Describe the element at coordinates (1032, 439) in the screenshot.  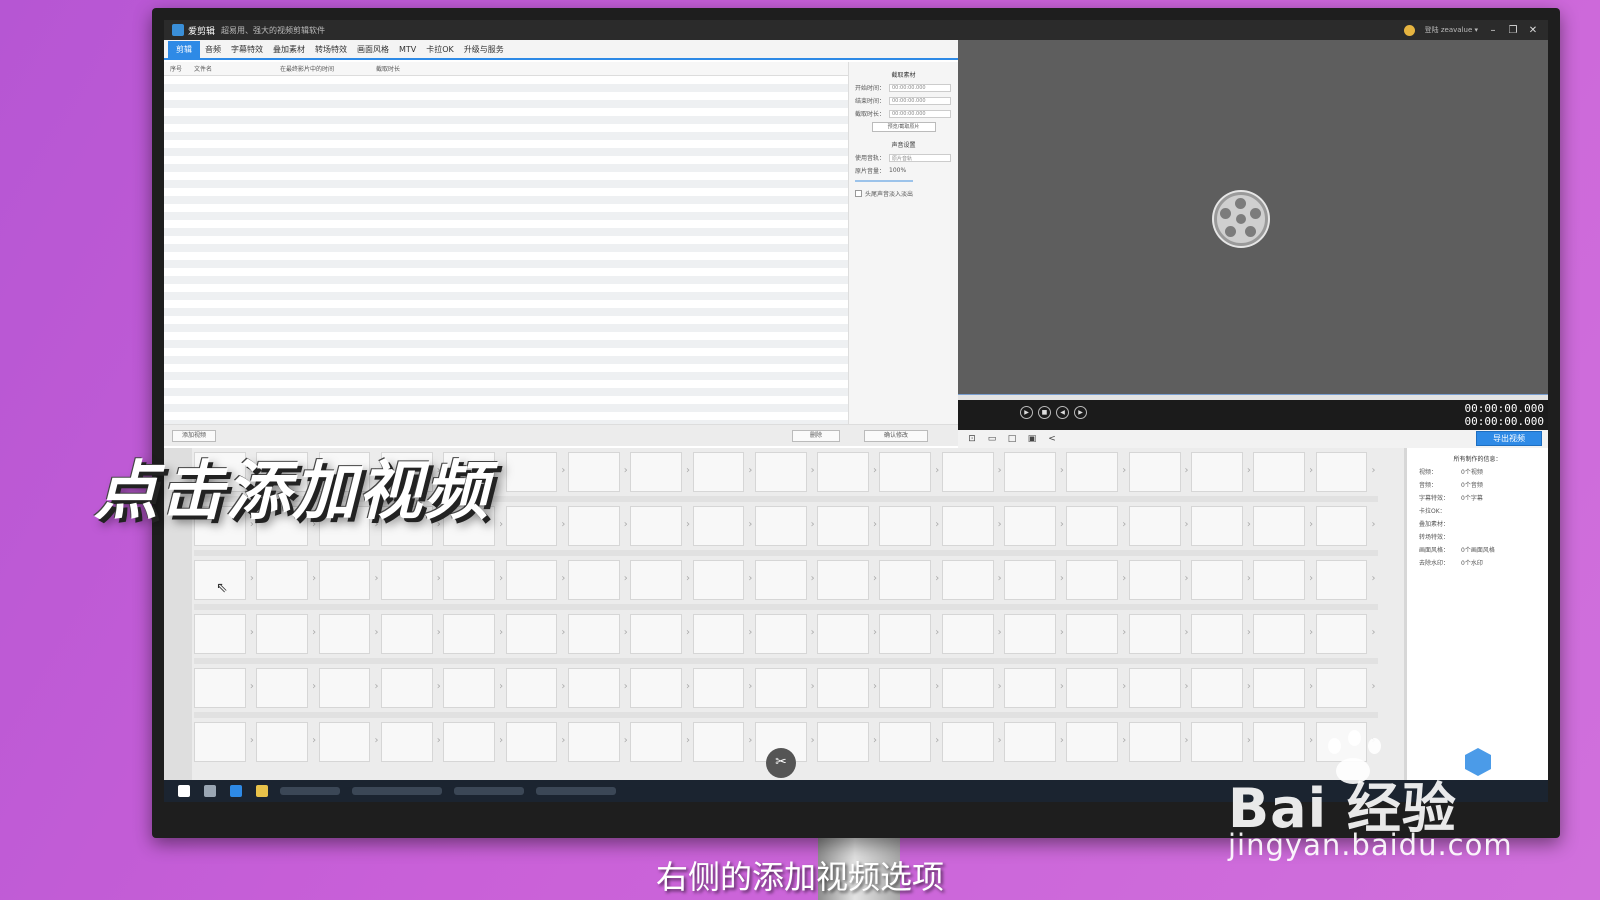
I see `save-icon: ▣` at that location.